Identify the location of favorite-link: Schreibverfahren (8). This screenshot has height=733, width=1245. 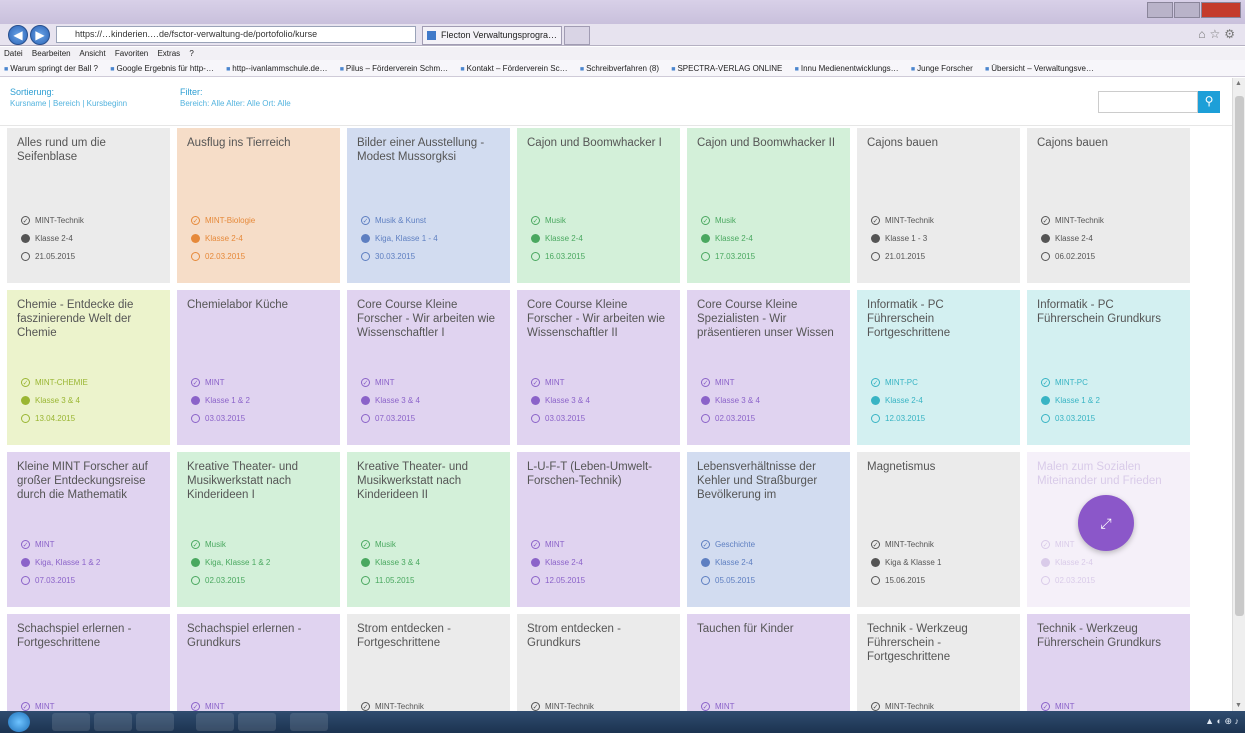
(619, 68).